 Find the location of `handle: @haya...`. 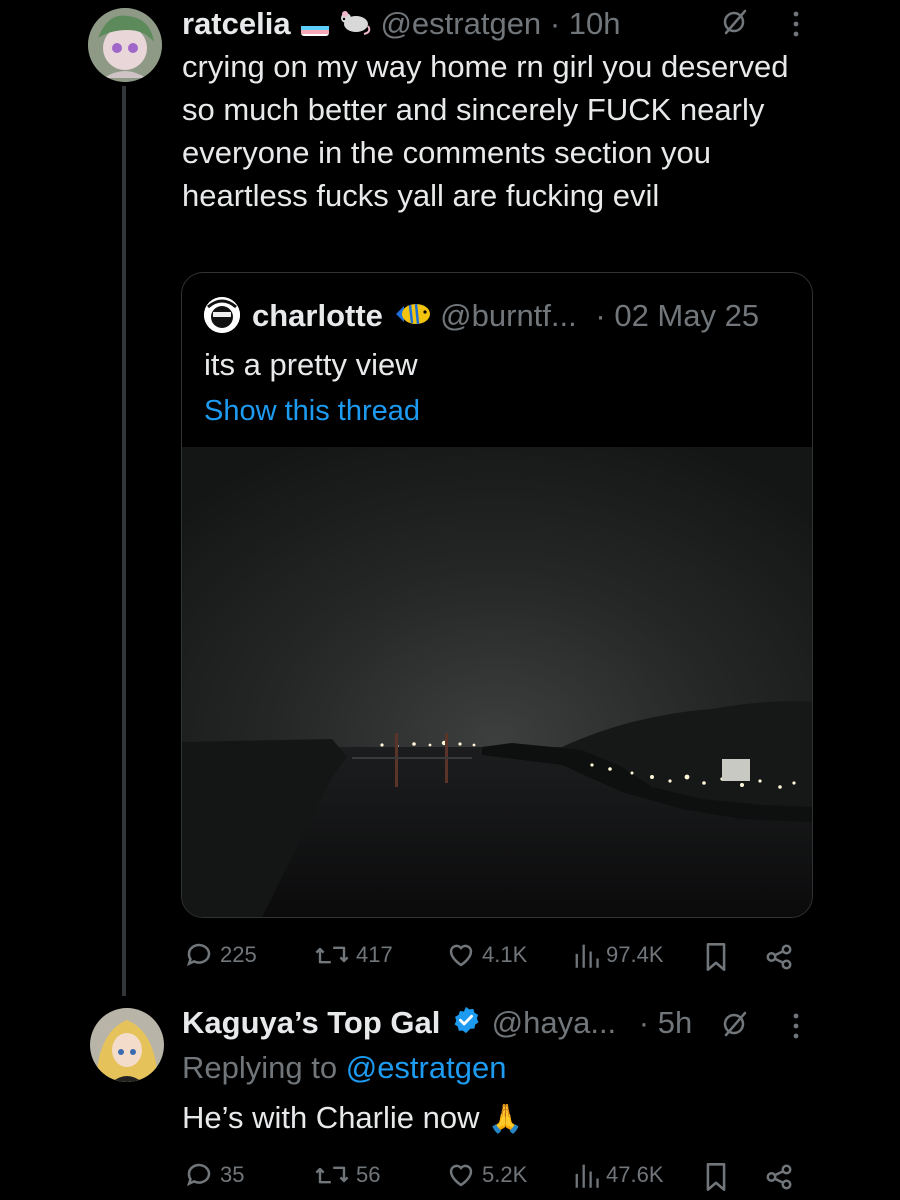

handle: @haya... is located at coordinates (554, 1022).